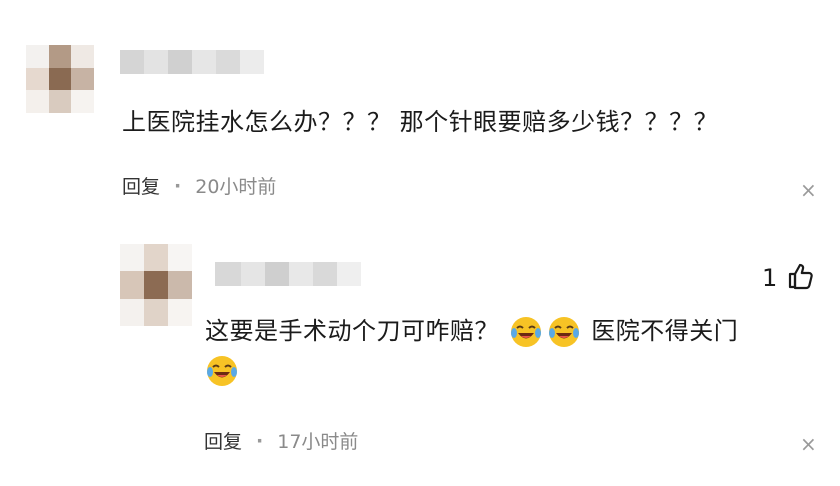 The image size is (840, 486). I want to click on comment-text-main: 这要是手术动个刀可咋赔？, so click(352, 331).